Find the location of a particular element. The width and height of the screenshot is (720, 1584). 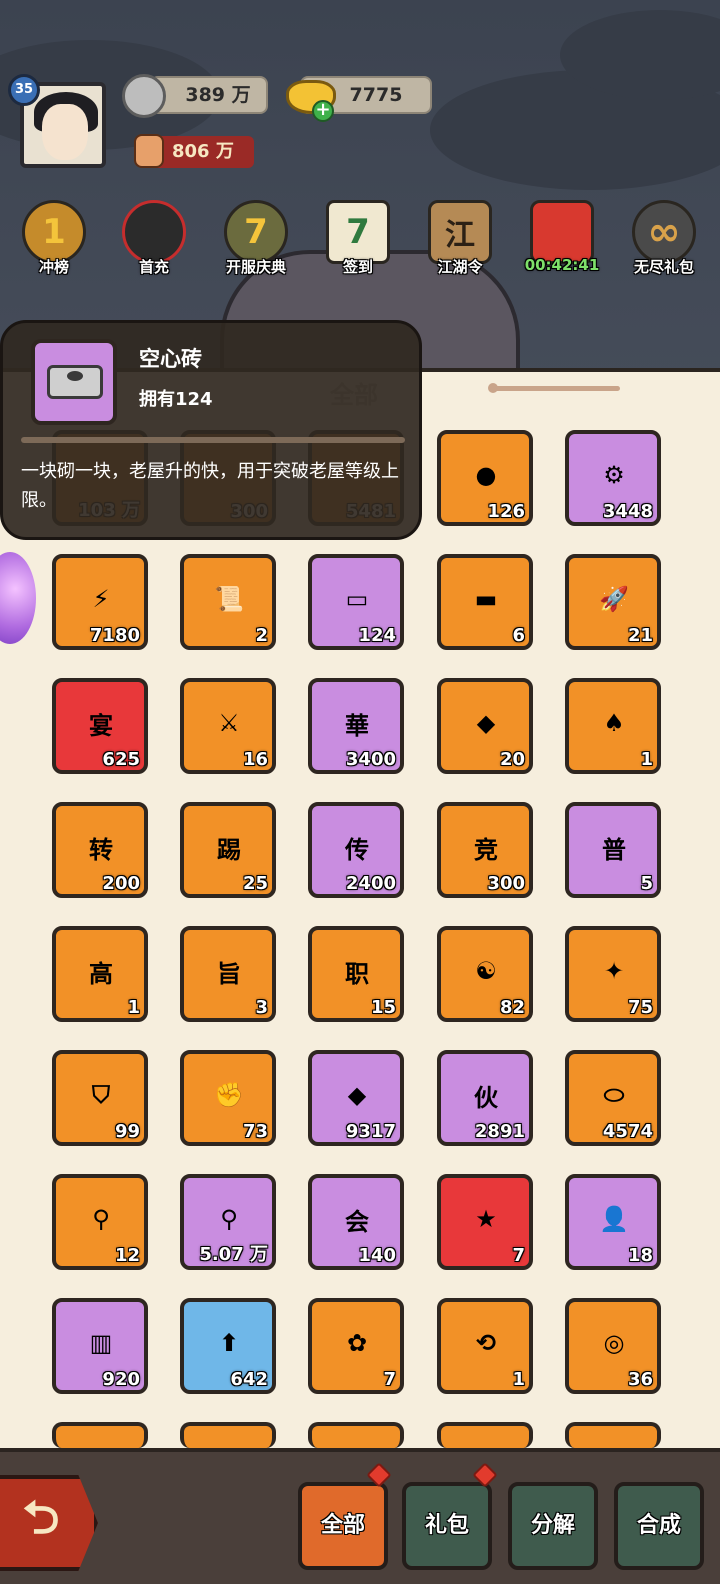

menu-rank: 1 冲榜 is located at coordinates (54, 242).